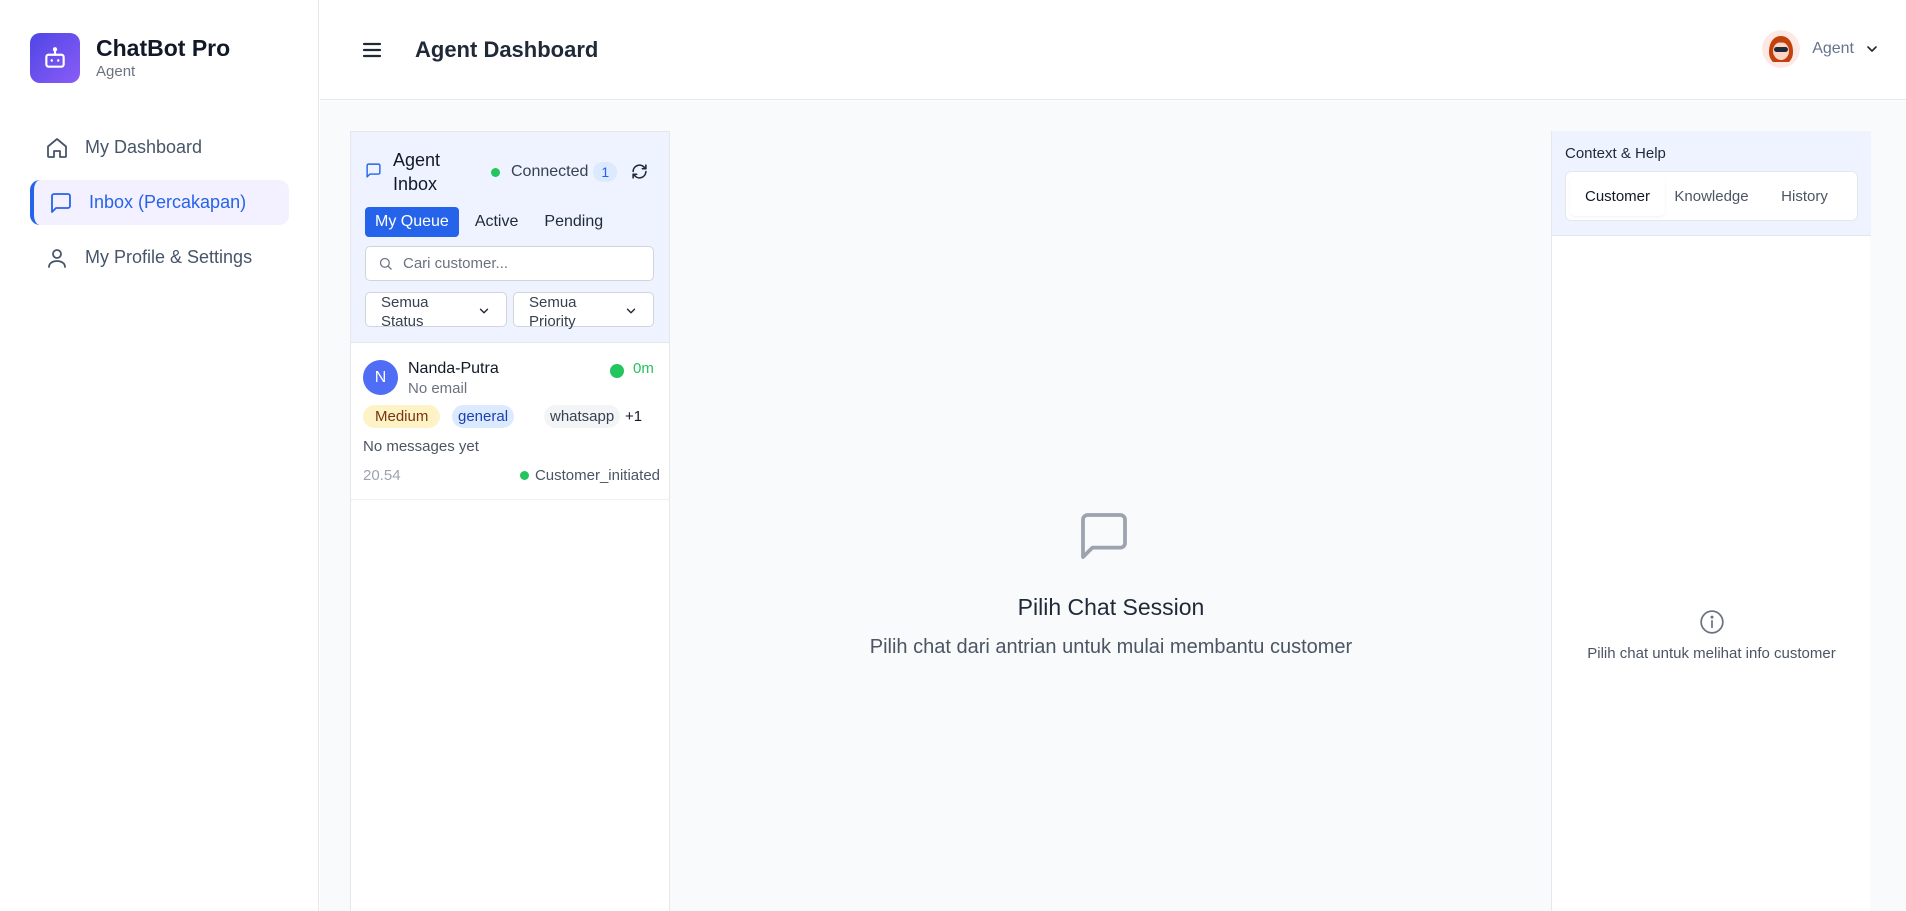 This screenshot has width=1906, height=911. Describe the element at coordinates (483, 416) in the screenshot. I see `category-badge: general` at that location.